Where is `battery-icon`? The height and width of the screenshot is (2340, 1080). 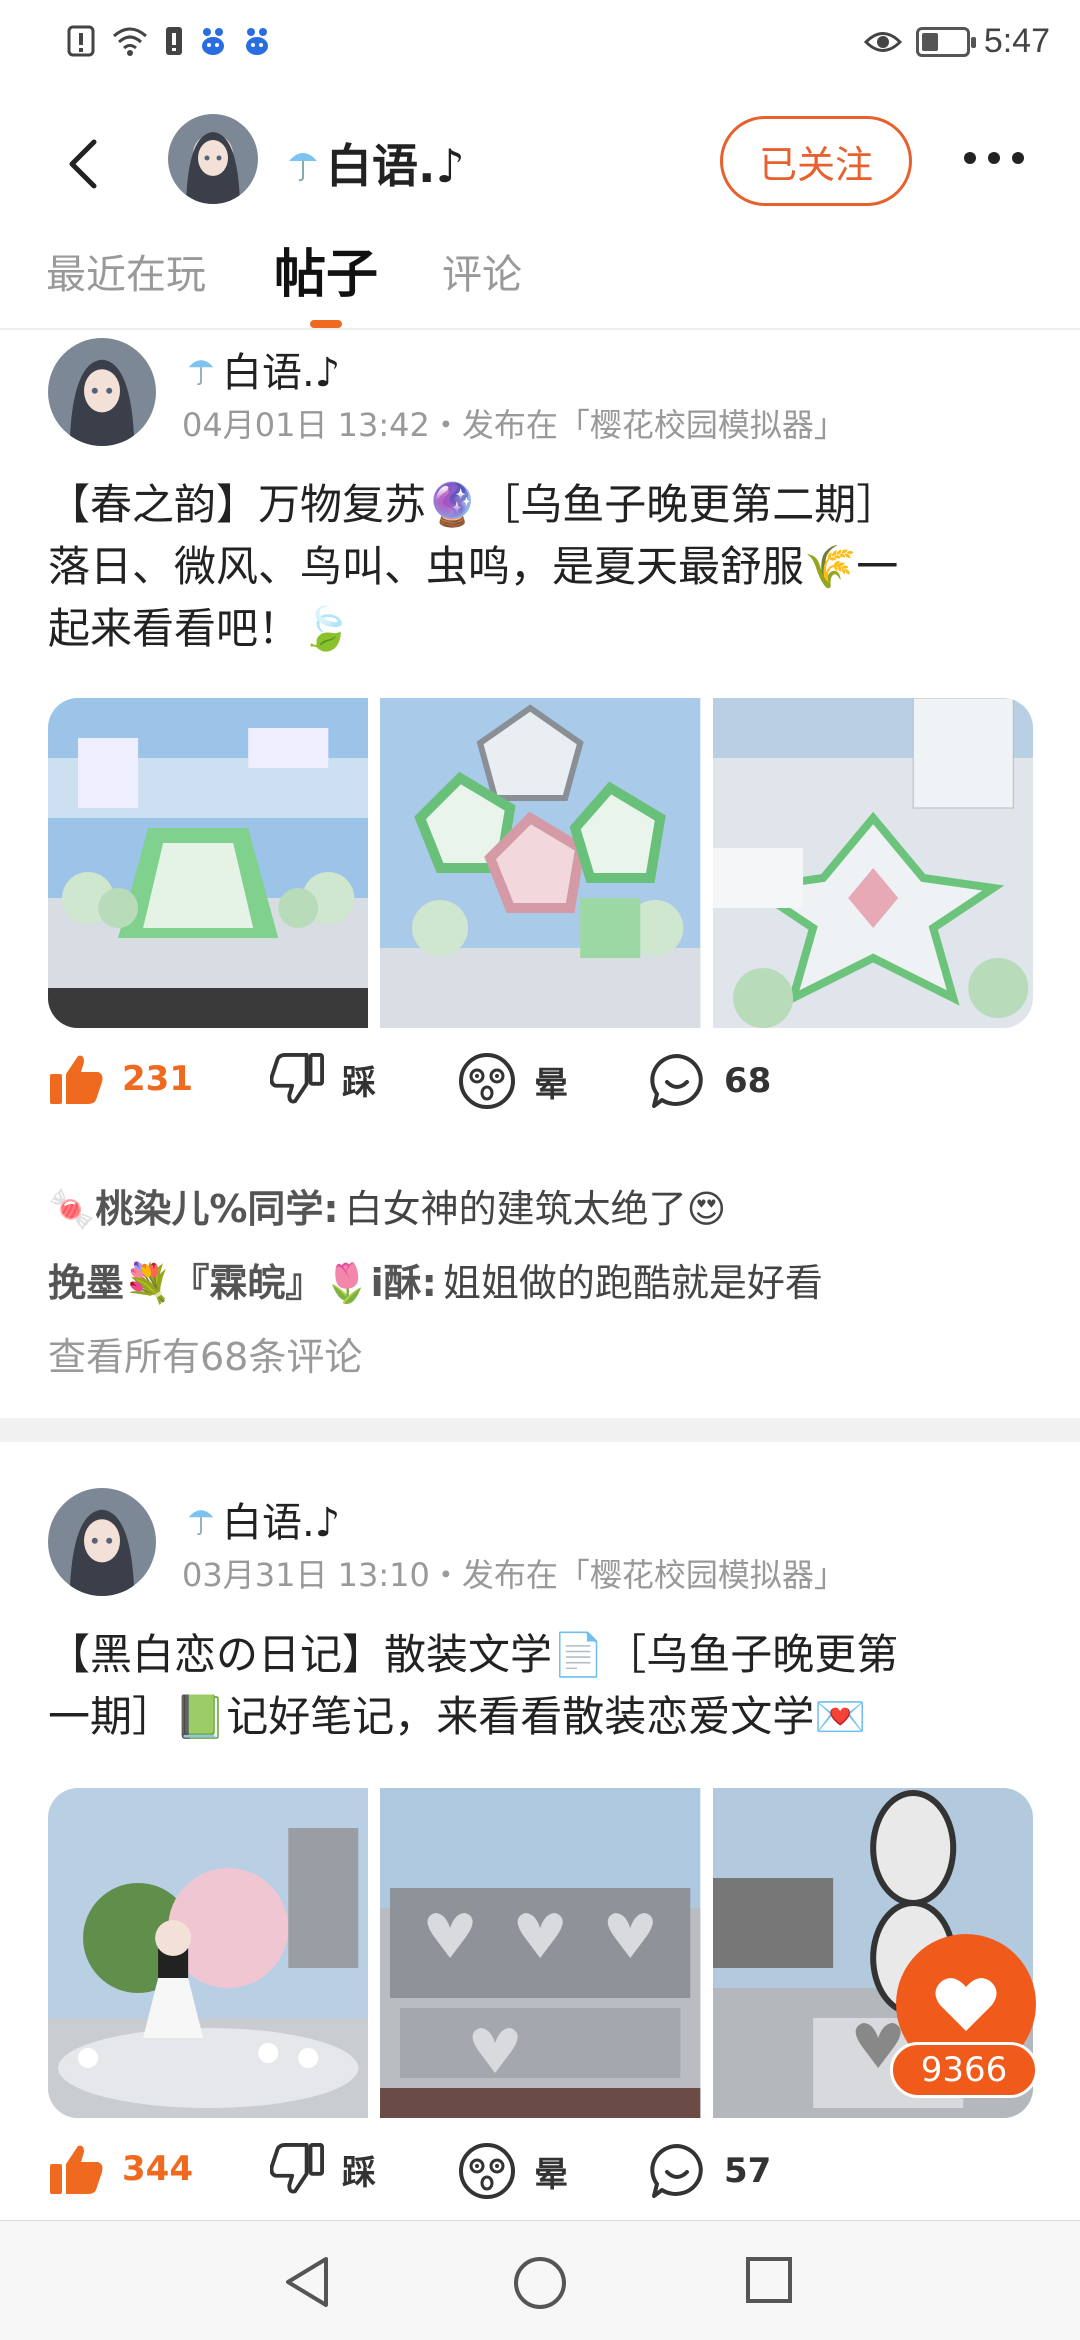
battery-icon is located at coordinates (945, 41).